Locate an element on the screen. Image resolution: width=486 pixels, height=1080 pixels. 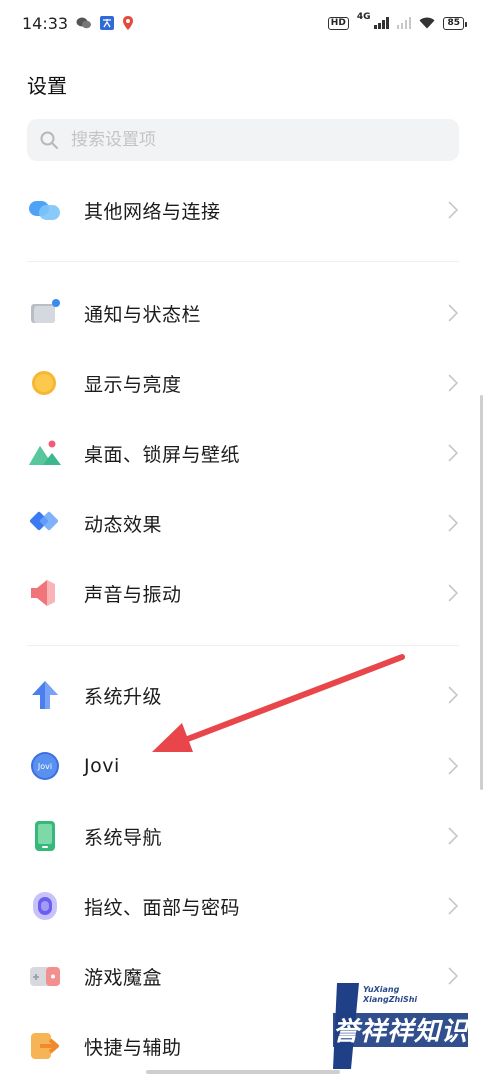
page-title: 设置 is located at coordinates (47, 86).